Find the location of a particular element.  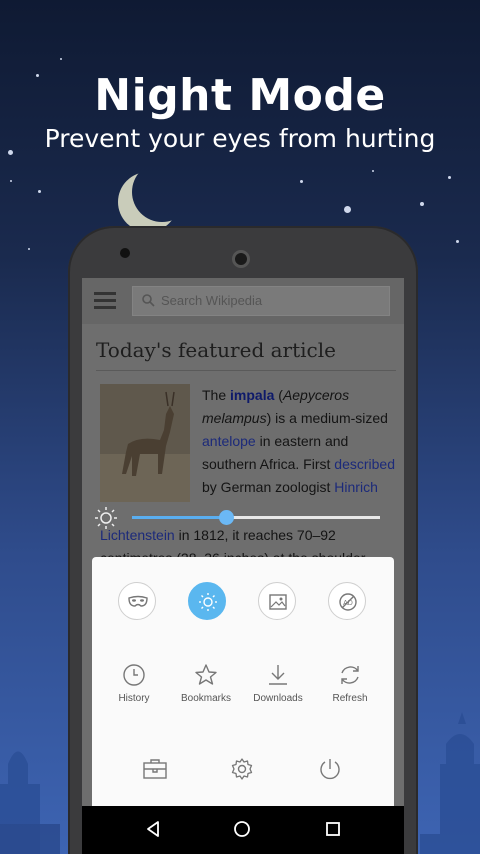

brightness-slider is located at coordinates (256, 517).